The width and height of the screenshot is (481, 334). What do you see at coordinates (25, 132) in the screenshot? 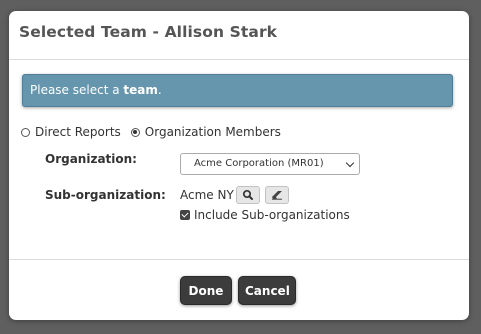
I see `radio-direct-reports-input` at bounding box center [25, 132].